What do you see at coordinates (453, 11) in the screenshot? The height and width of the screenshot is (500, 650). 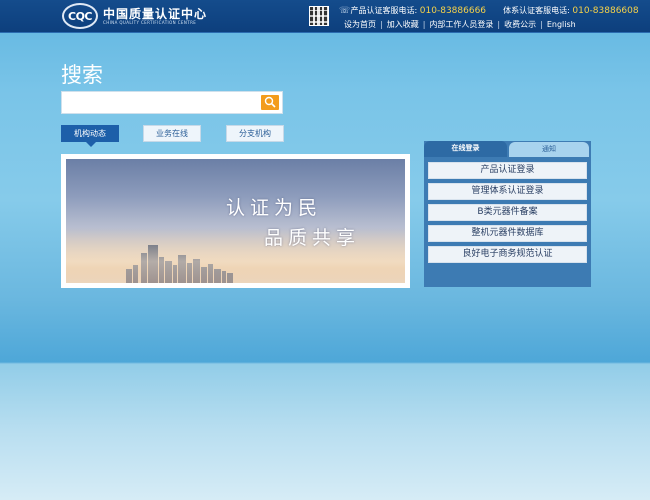 I see `product-hotline-number: 010-83886666` at bounding box center [453, 11].